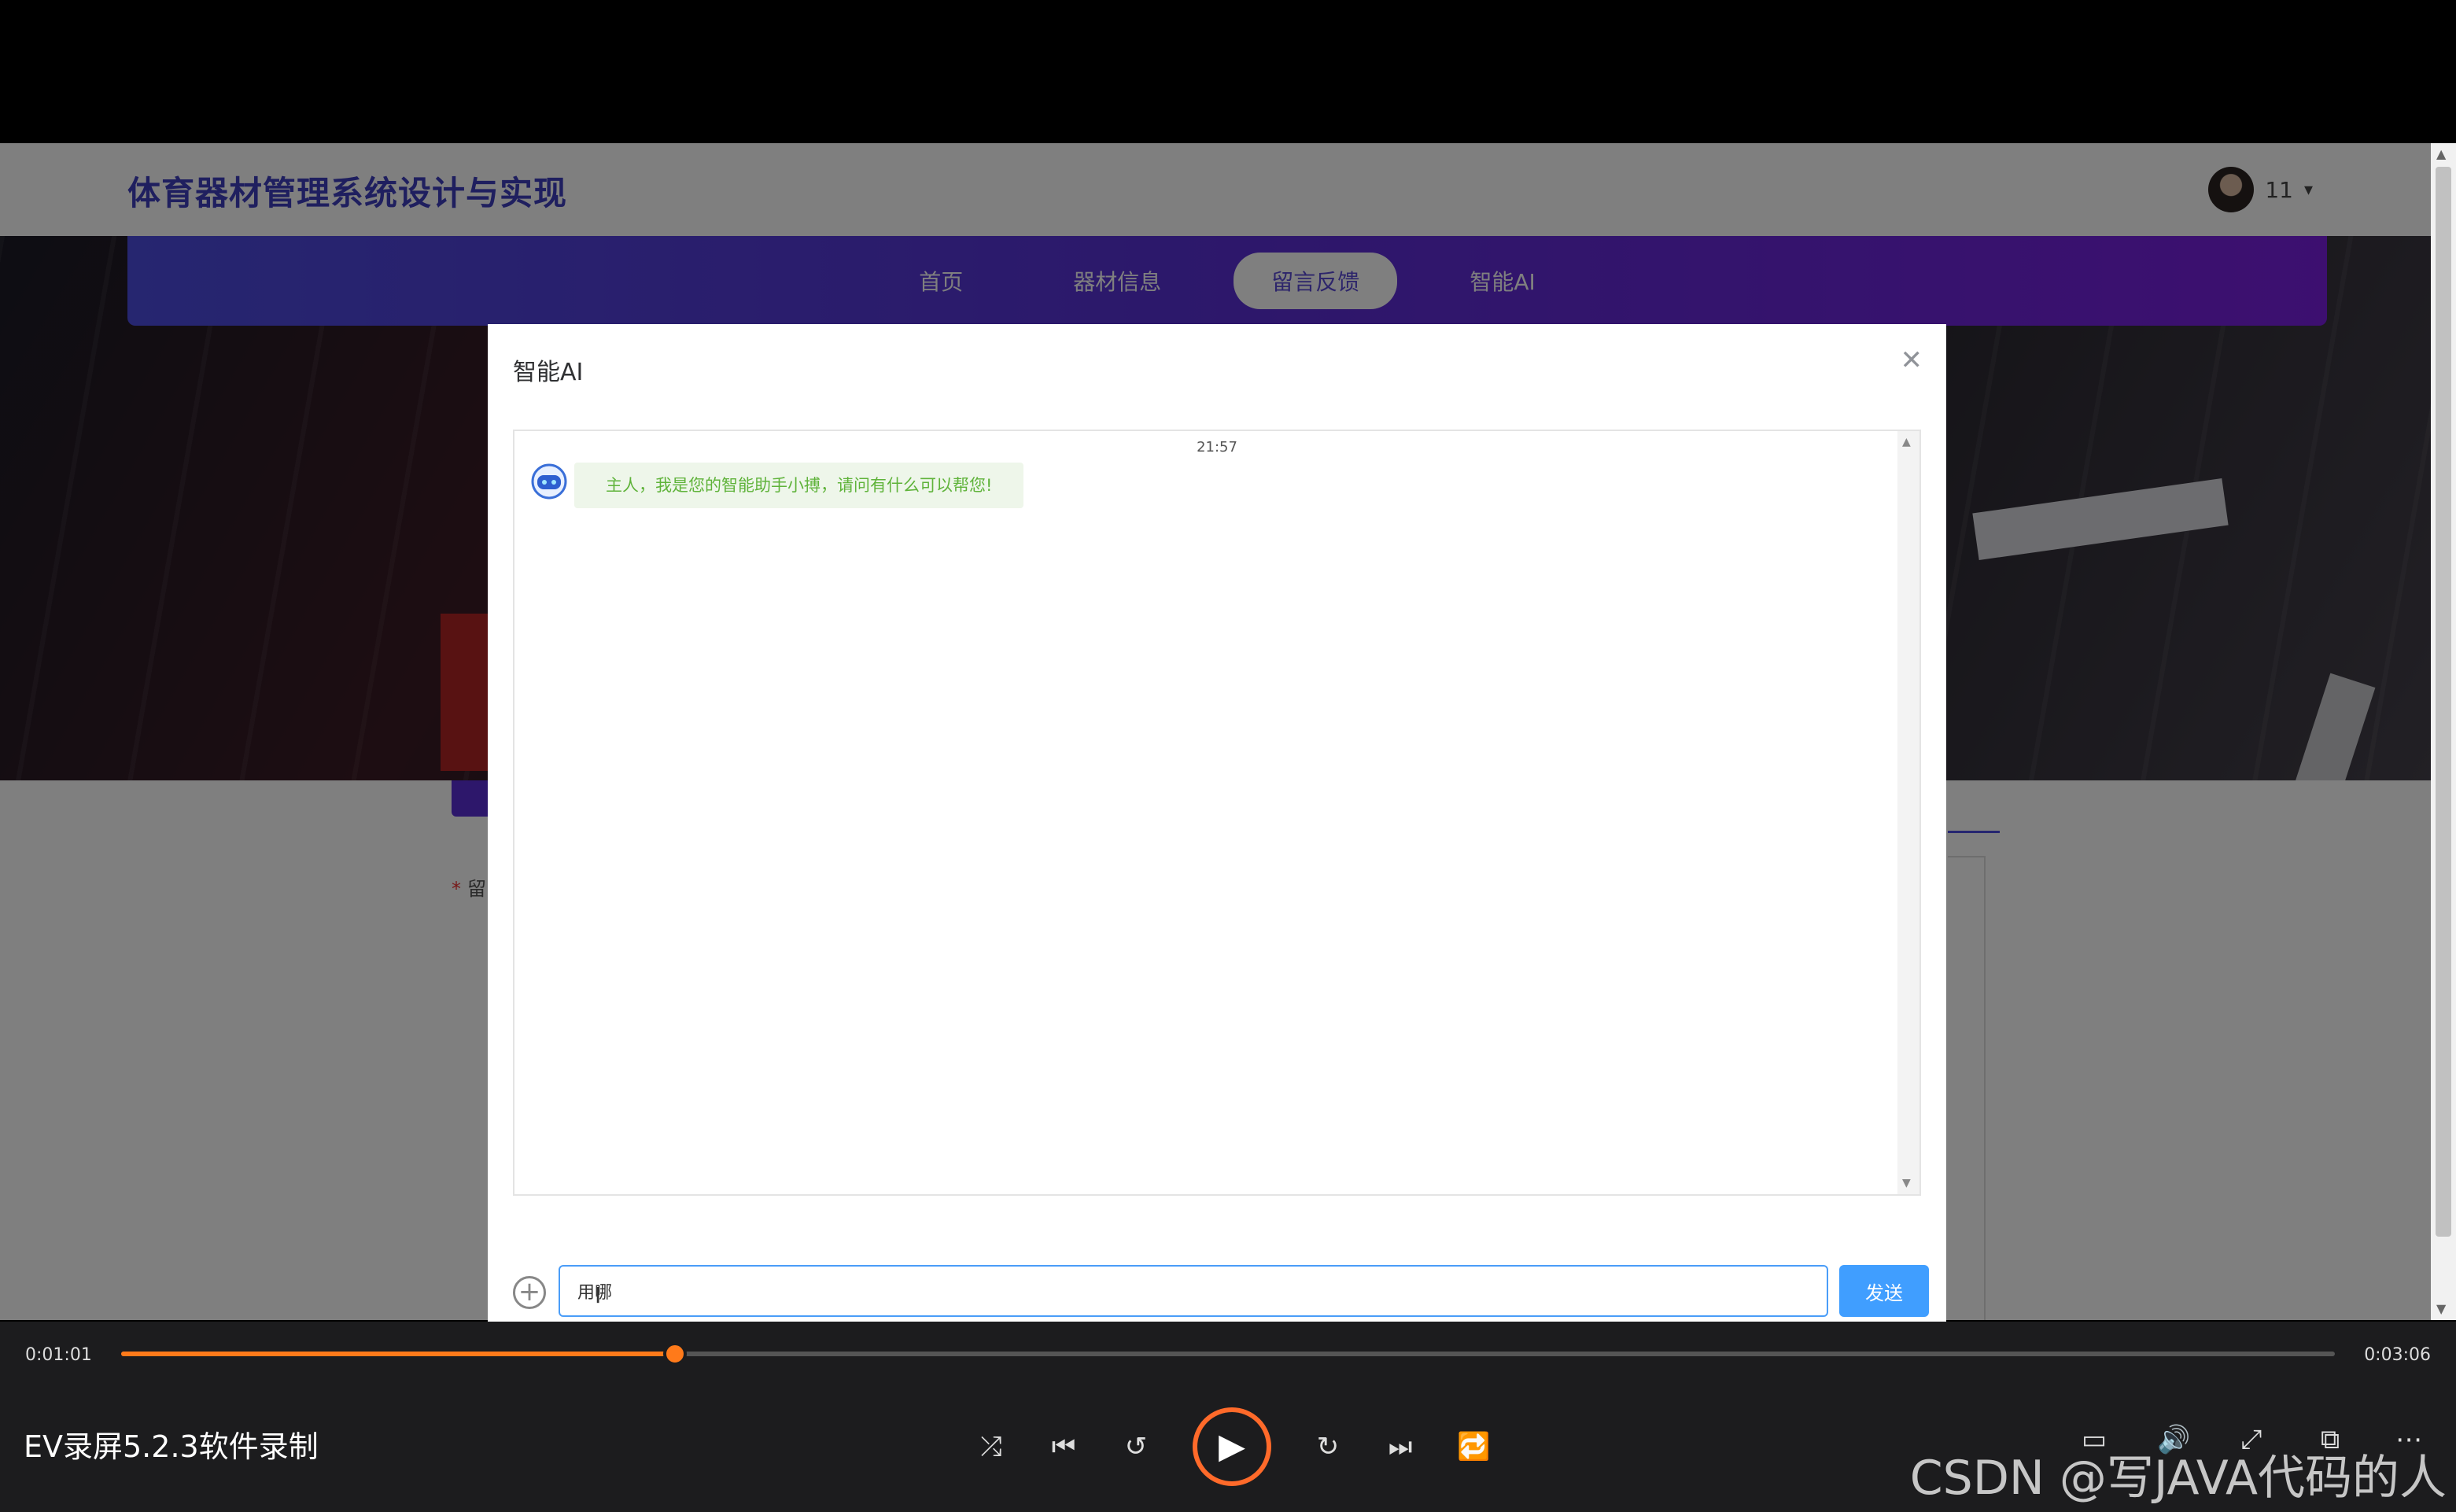 The width and height of the screenshot is (2456, 1512). I want to click on robot-icon, so click(549, 481).